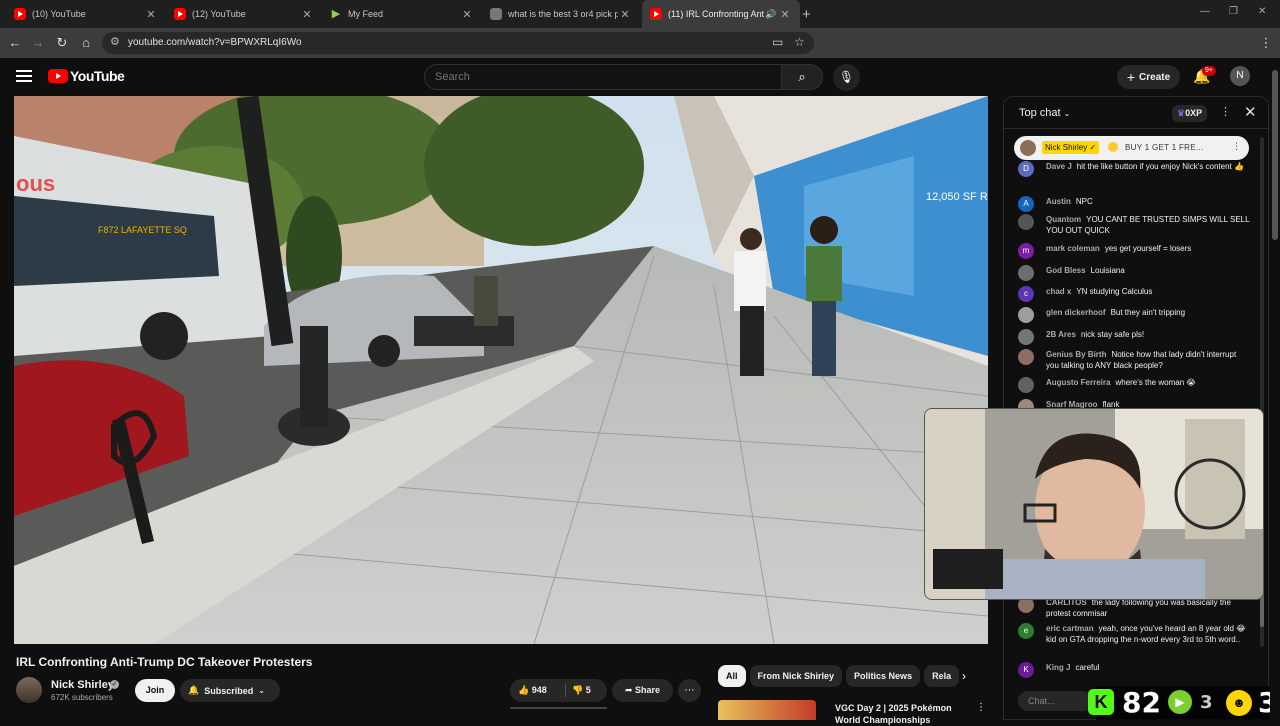 The image size is (1280, 726). I want to click on chip-related: Rela, so click(942, 676).